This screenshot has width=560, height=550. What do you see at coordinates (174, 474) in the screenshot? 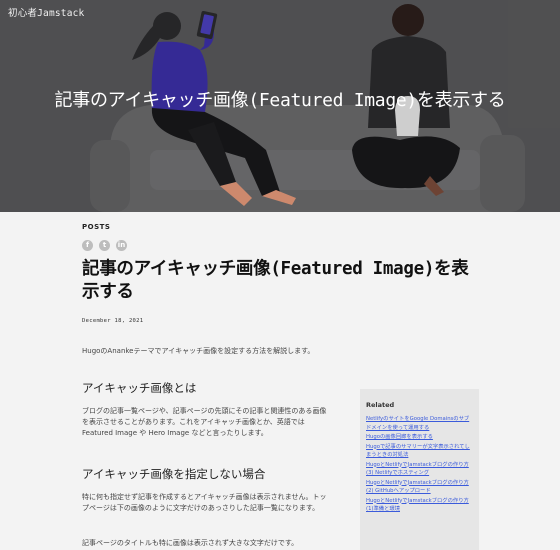
I see `heading-no-featured-image: アイキャッチ画像を指定しない場合` at bounding box center [174, 474].